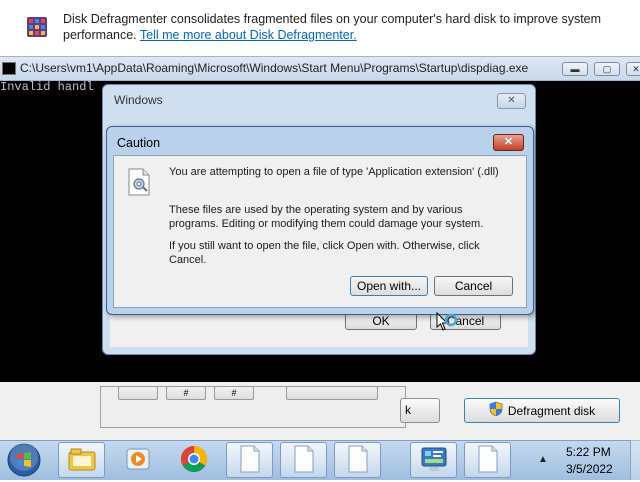 This screenshot has height=482, width=640. Describe the element at coordinates (139, 182) in the screenshot. I see `file-settings-icon` at that location.